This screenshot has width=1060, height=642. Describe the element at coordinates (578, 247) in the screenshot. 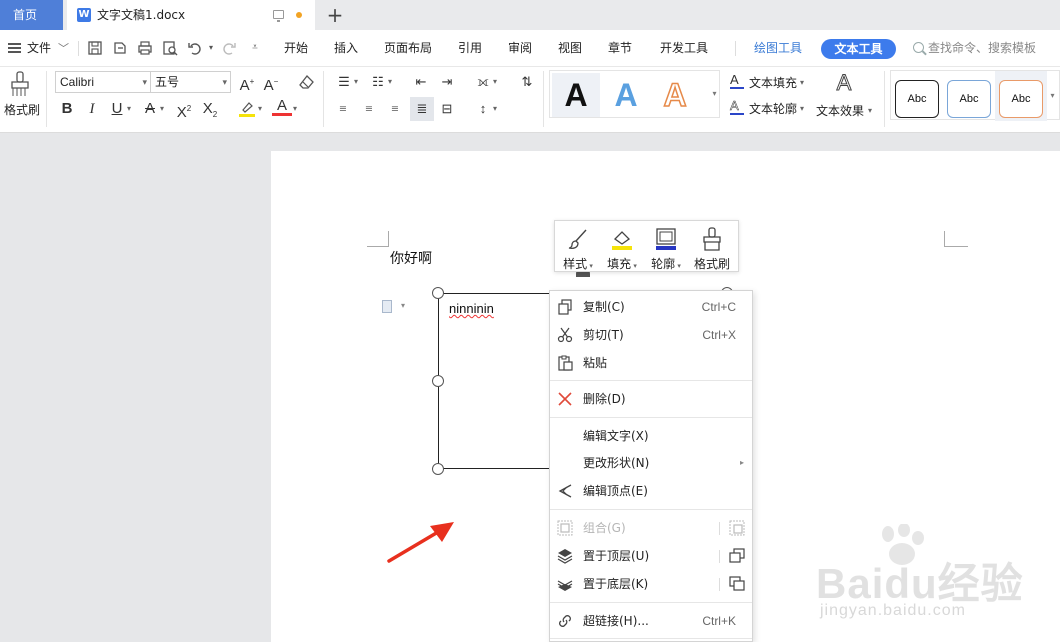

I see `mini-style-button: 样式 ▾` at that location.